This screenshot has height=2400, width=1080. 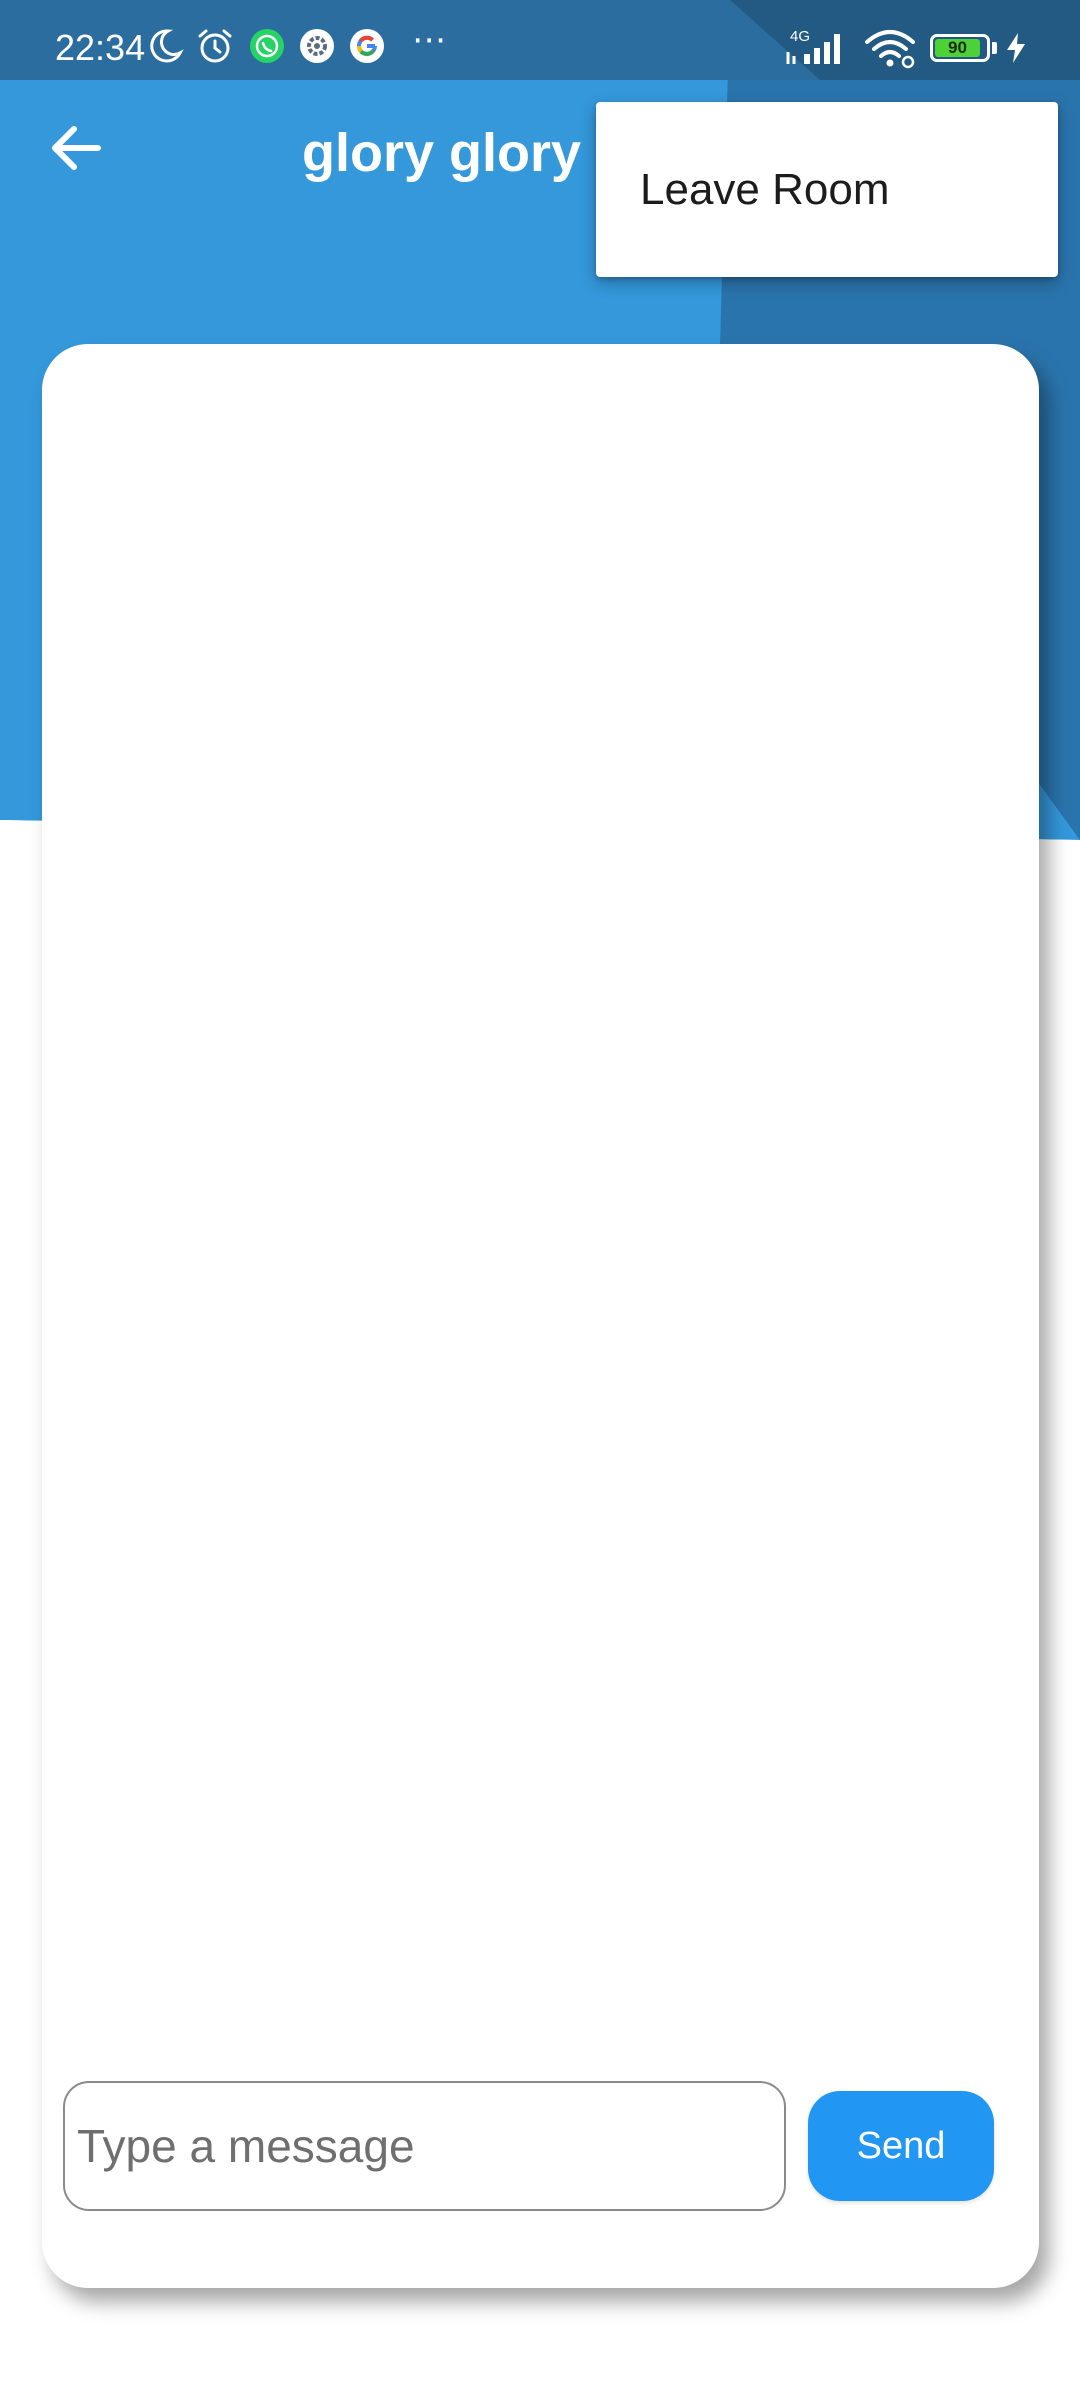 What do you see at coordinates (473, 153) in the screenshot?
I see `page-title: glory glory m` at bounding box center [473, 153].